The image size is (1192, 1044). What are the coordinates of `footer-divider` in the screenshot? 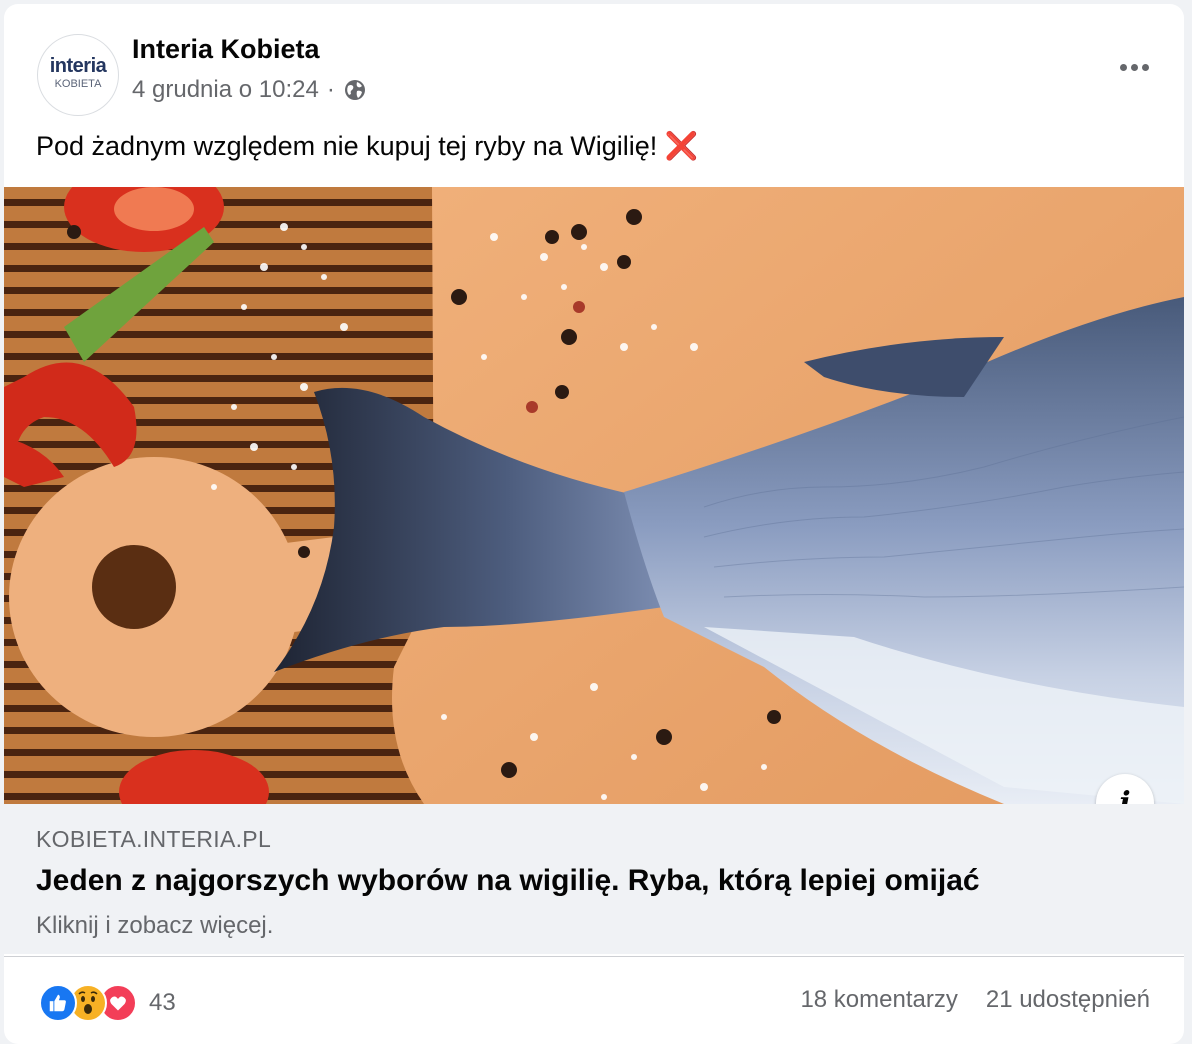 It's located at (594, 956).